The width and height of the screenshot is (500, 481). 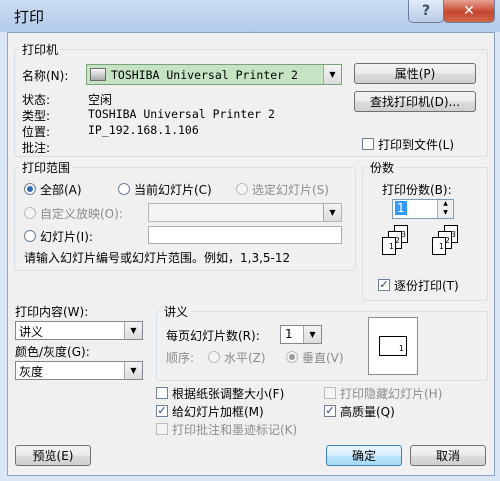 What do you see at coordinates (368, 144) in the screenshot?
I see `print-to-file-checkbox` at bounding box center [368, 144].